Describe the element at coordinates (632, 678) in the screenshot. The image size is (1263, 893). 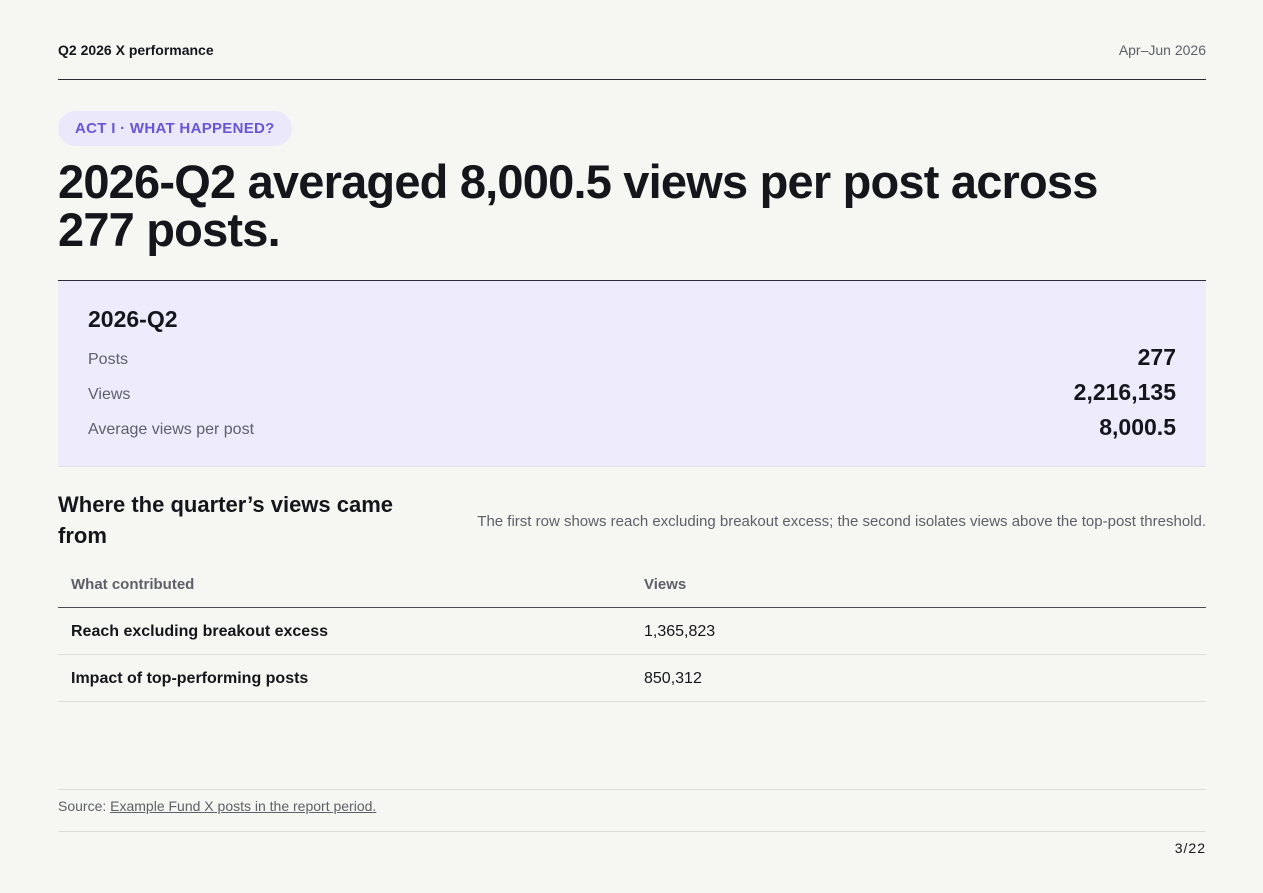
I see `table-row: Impact of top-performing posts 850,312` at that location.